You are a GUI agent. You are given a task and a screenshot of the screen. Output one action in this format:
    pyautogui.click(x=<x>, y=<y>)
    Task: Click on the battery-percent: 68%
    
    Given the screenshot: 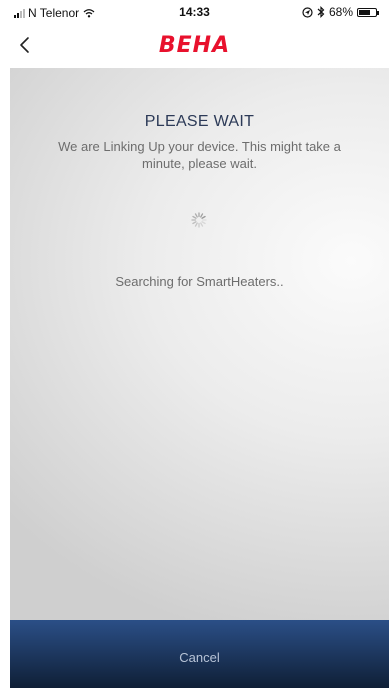 What is the action you would take?
    pyautogui.click(x=340, y=12)
    